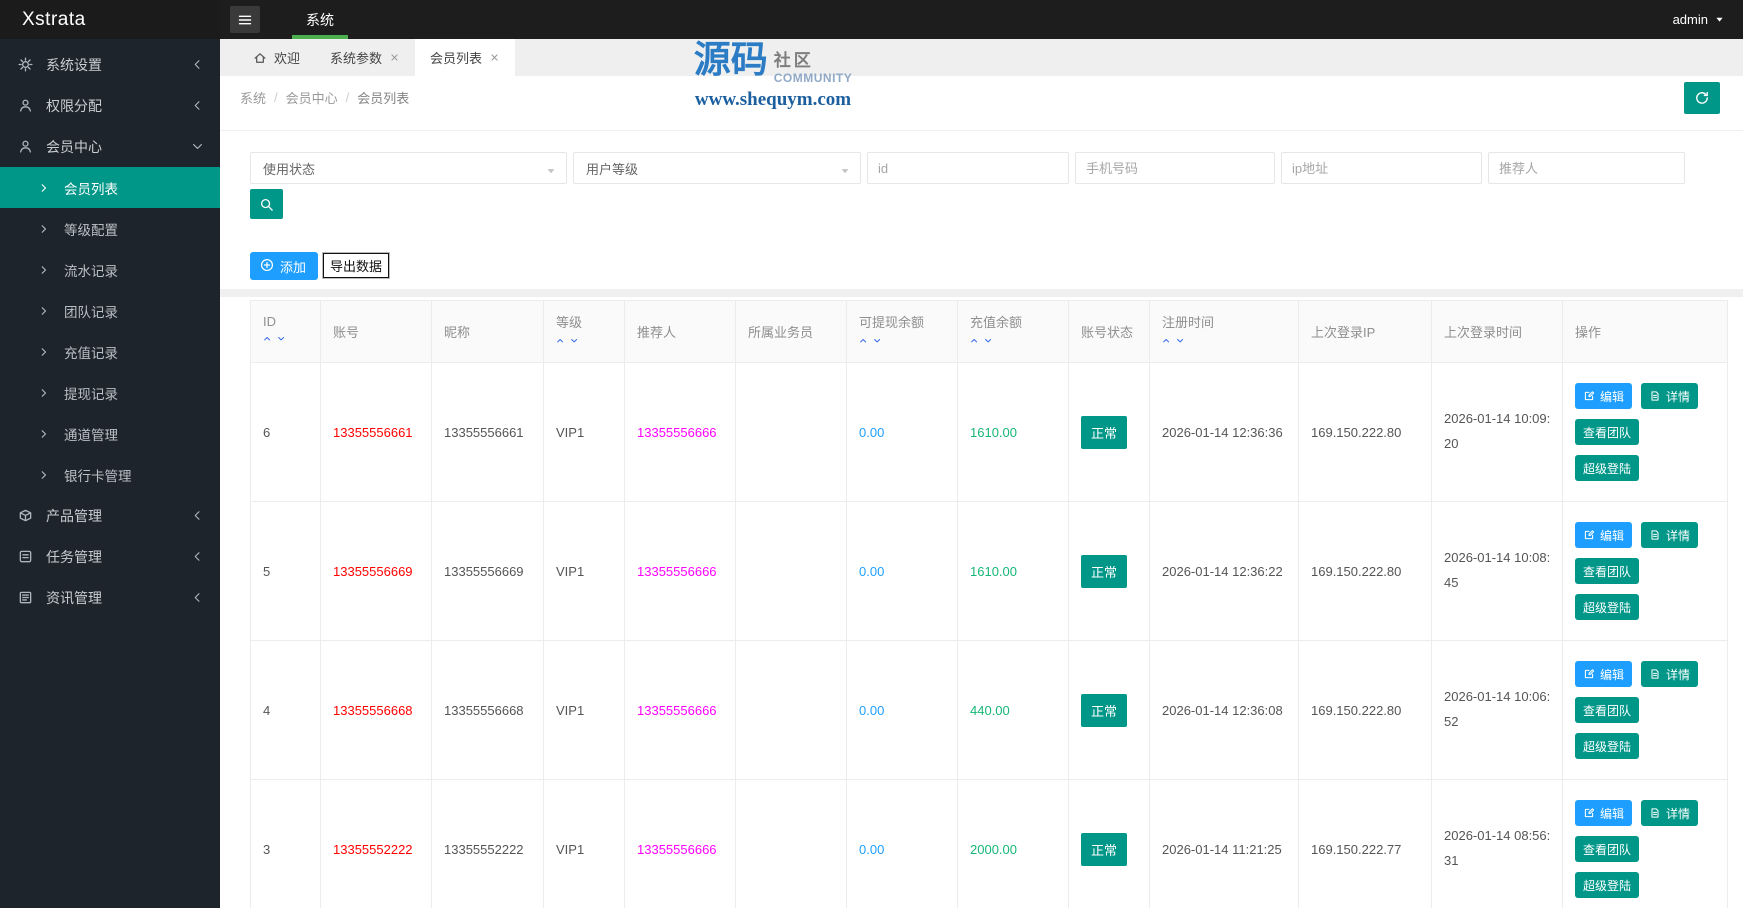 The height and width of the screenshot is (908, 1743). Describe the element at coordinates (408, 168) in the screenshot. I see `status-filter-select: 使用状态` at that location.